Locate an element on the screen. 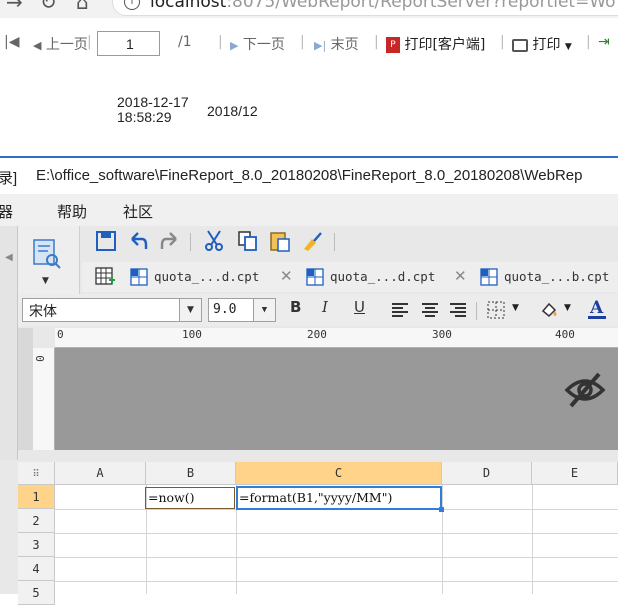  collapse-sidebar: ◀ is located at coordinates (9, 343).